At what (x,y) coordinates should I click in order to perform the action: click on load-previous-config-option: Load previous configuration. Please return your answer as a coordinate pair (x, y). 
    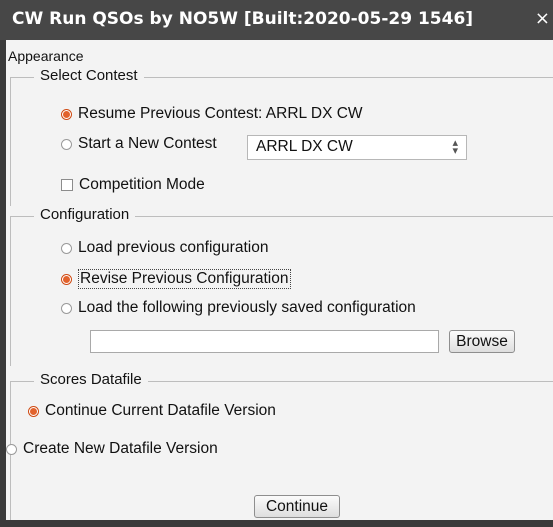
    Looking at the image, I should click on (164, 248).